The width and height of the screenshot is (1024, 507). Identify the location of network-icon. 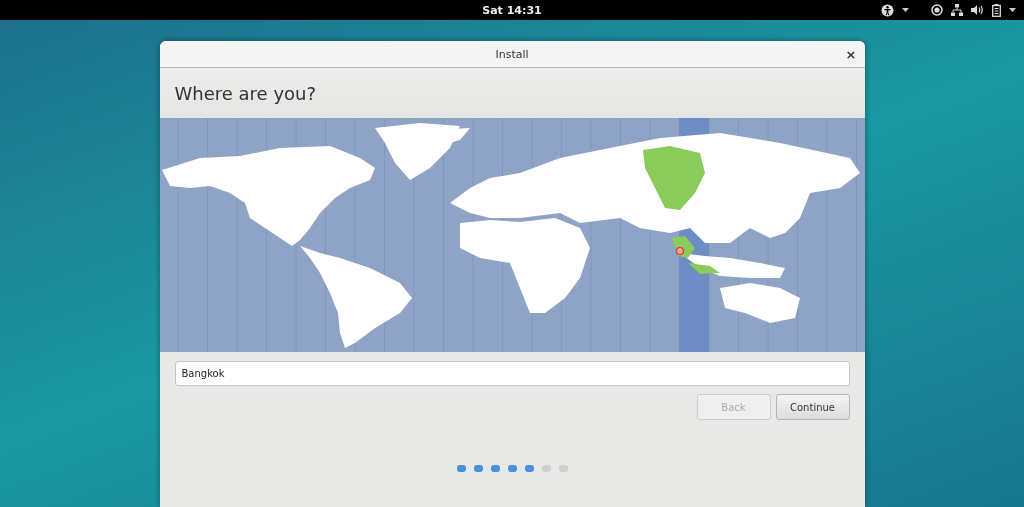
(957, 10).